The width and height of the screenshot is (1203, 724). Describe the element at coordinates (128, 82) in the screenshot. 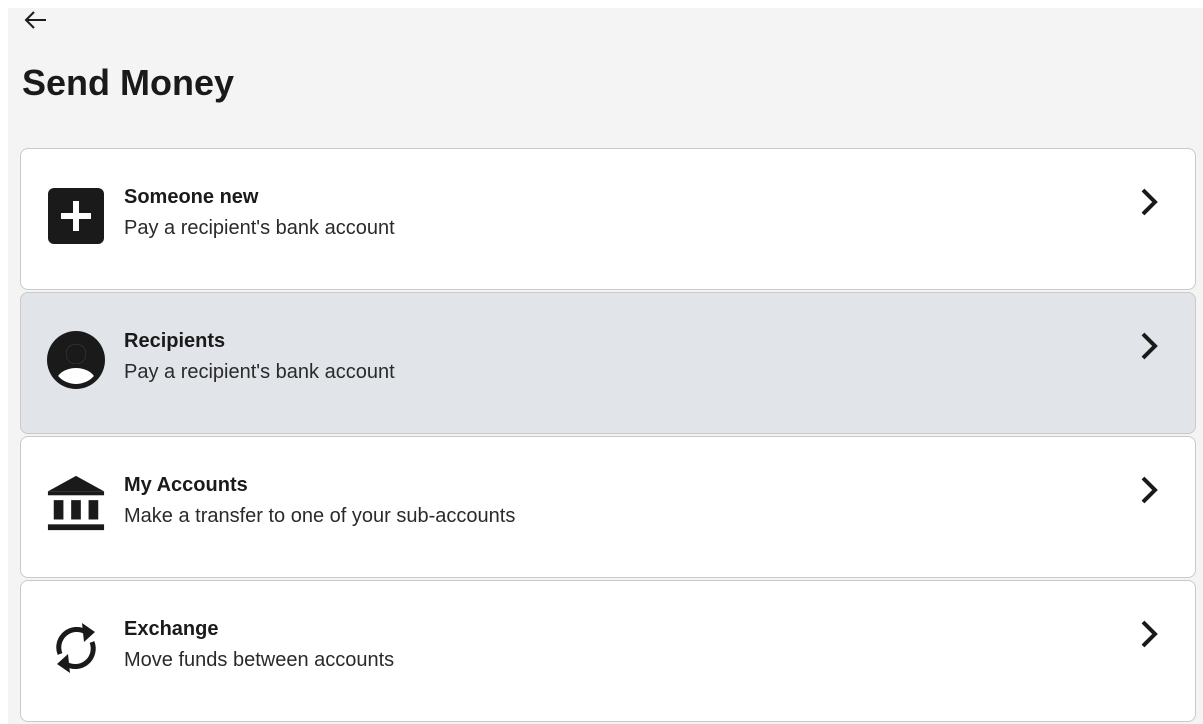

I see `page-title: Send Money` at that location.